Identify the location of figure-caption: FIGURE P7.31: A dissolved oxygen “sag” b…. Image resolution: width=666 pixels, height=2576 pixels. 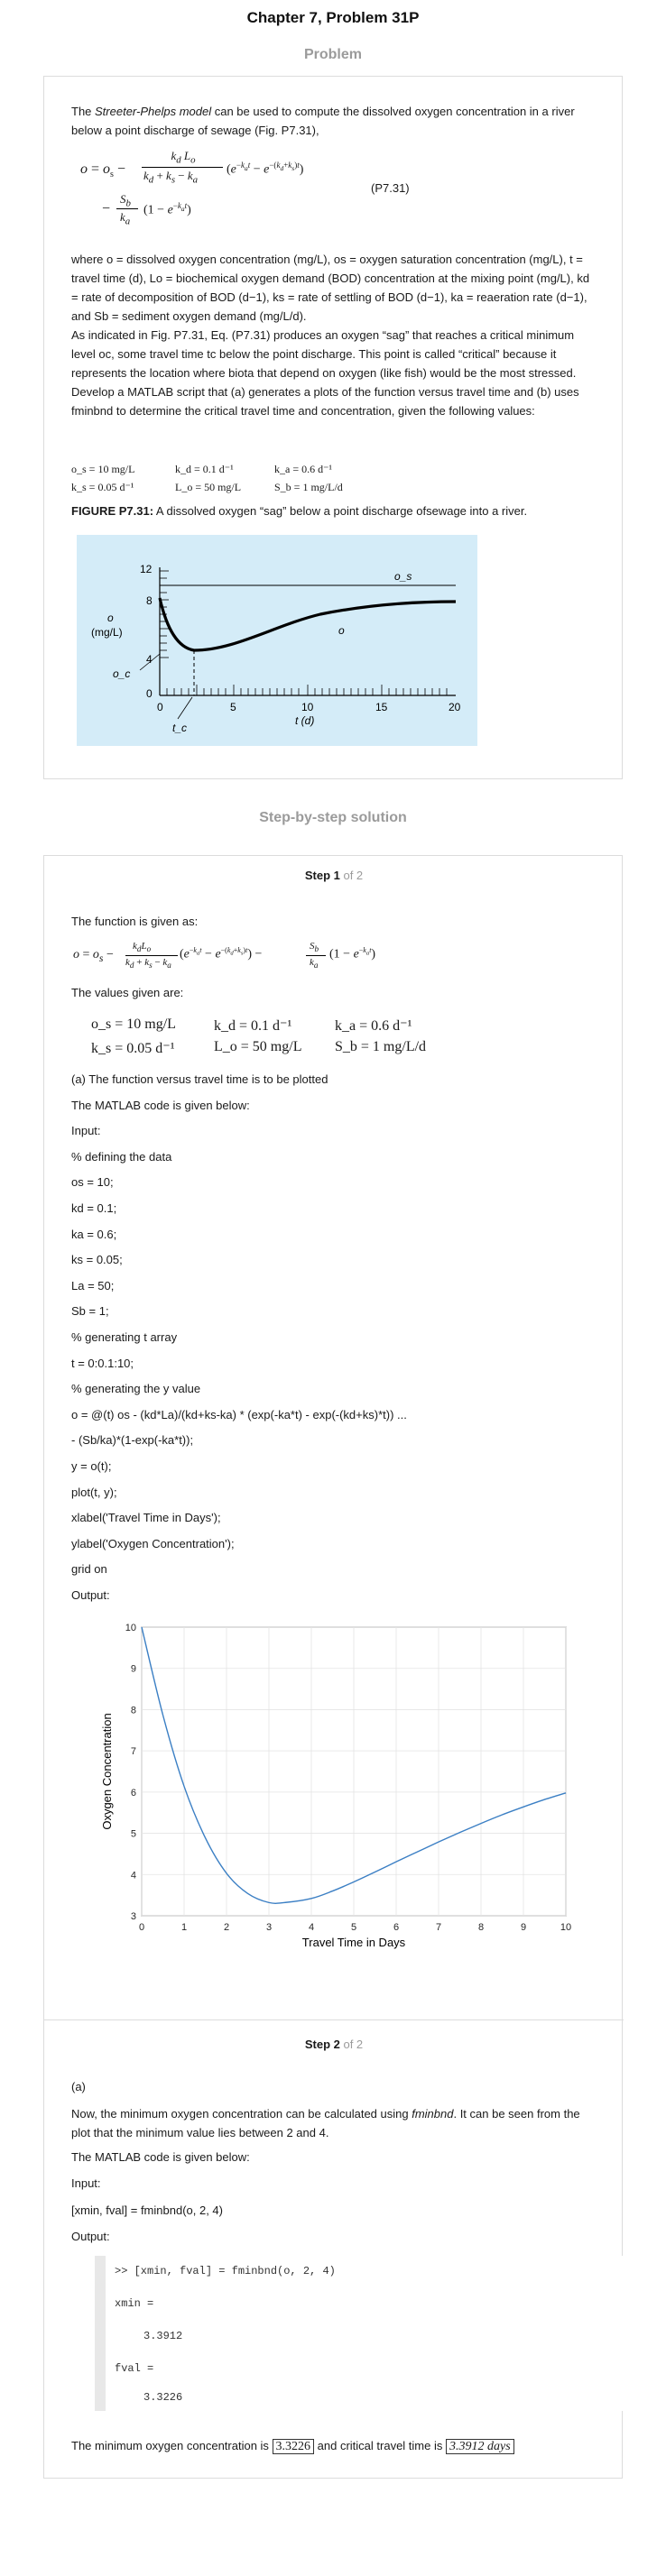
(299, 511).